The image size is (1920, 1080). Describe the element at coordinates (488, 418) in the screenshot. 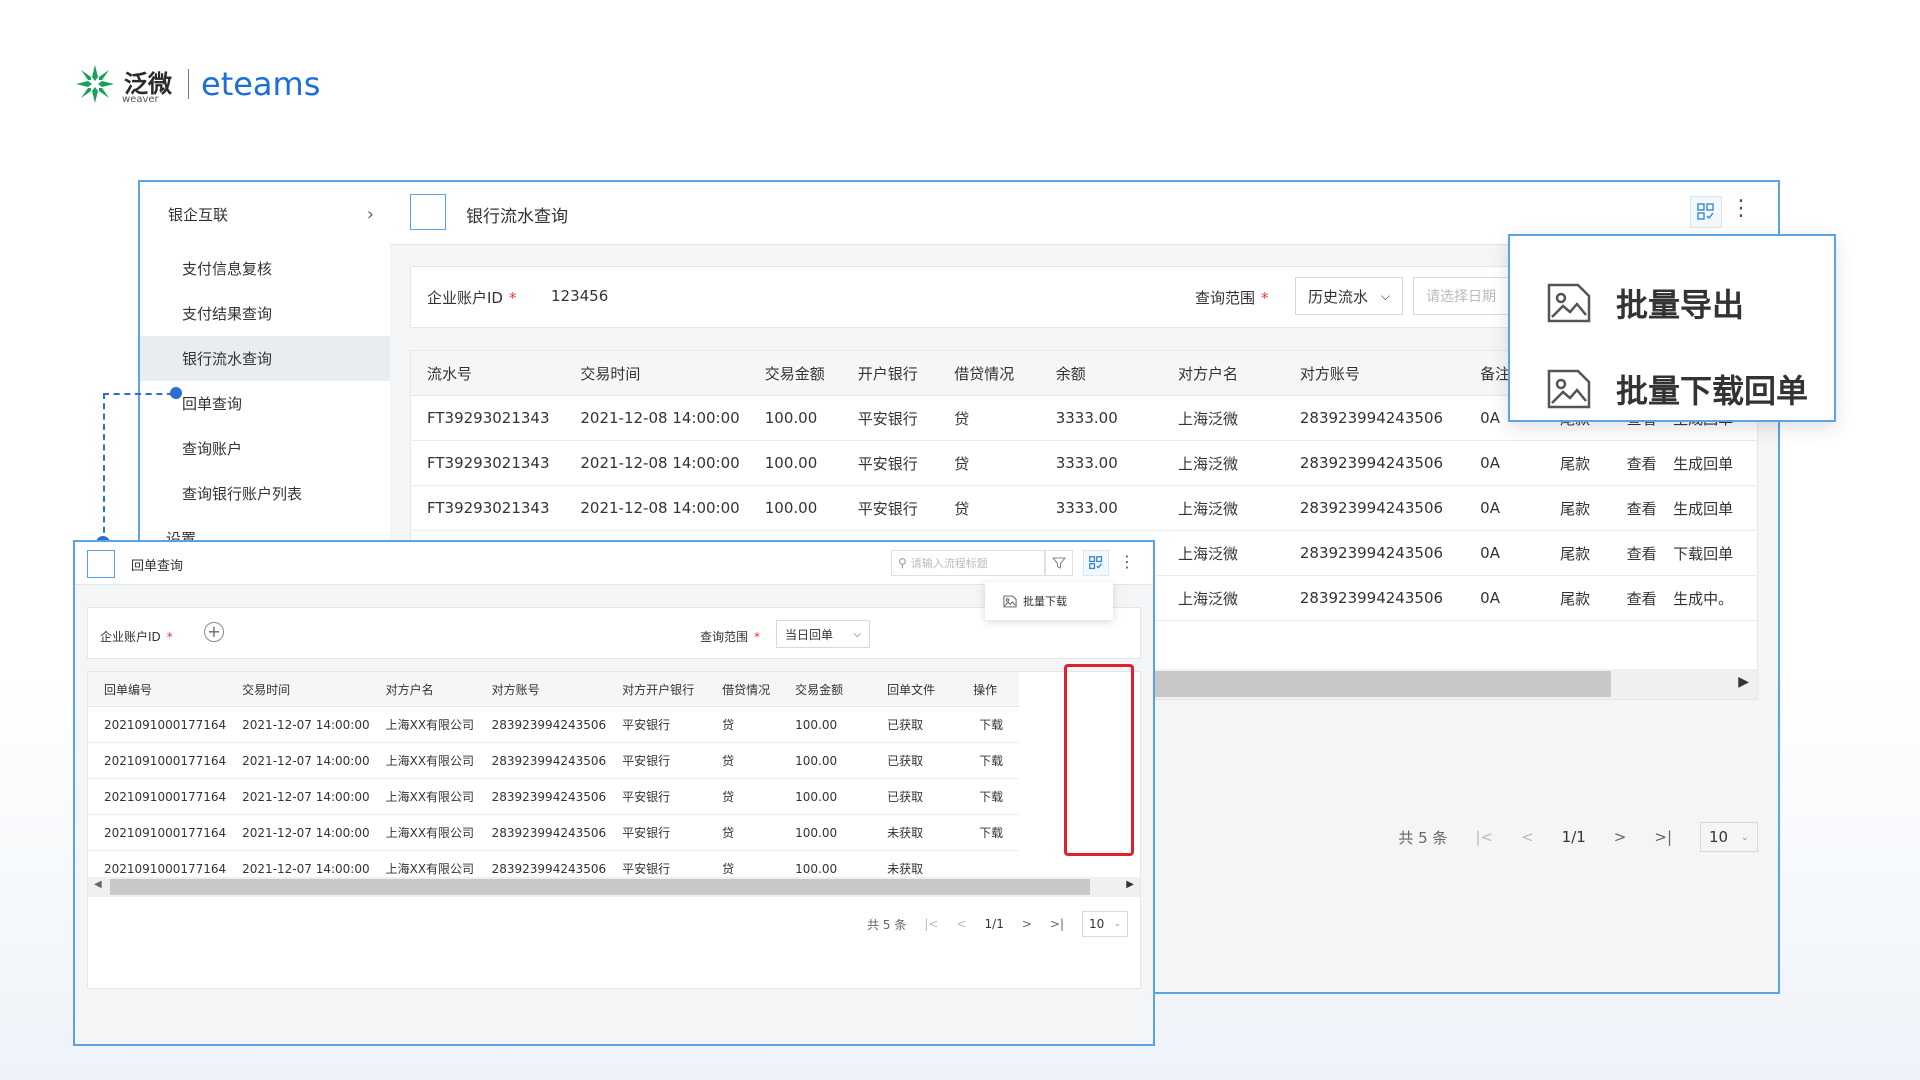

I see `table-cell: FT39293021343` at that location.